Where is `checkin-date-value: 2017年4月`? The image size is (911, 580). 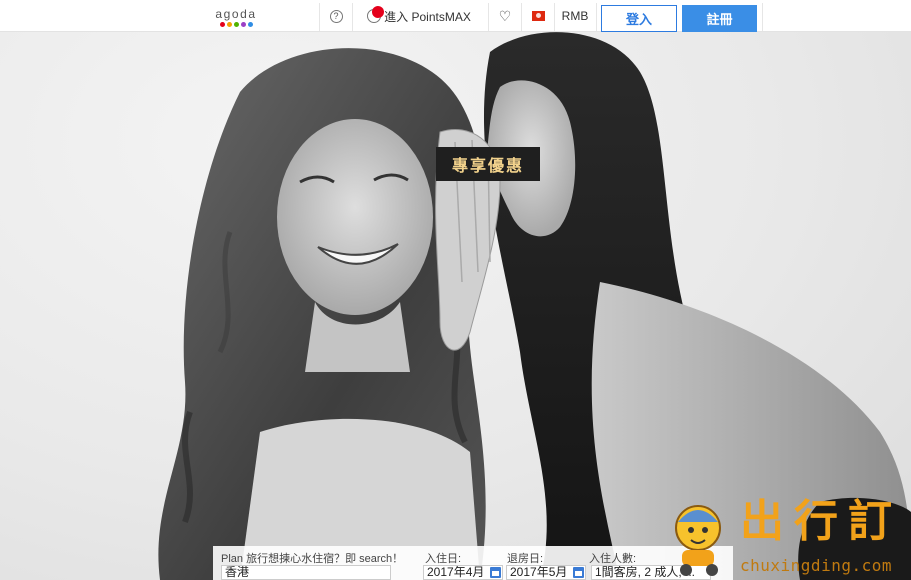
checkin-date-value: 2017年4月 is located at coordinates (456, 572).